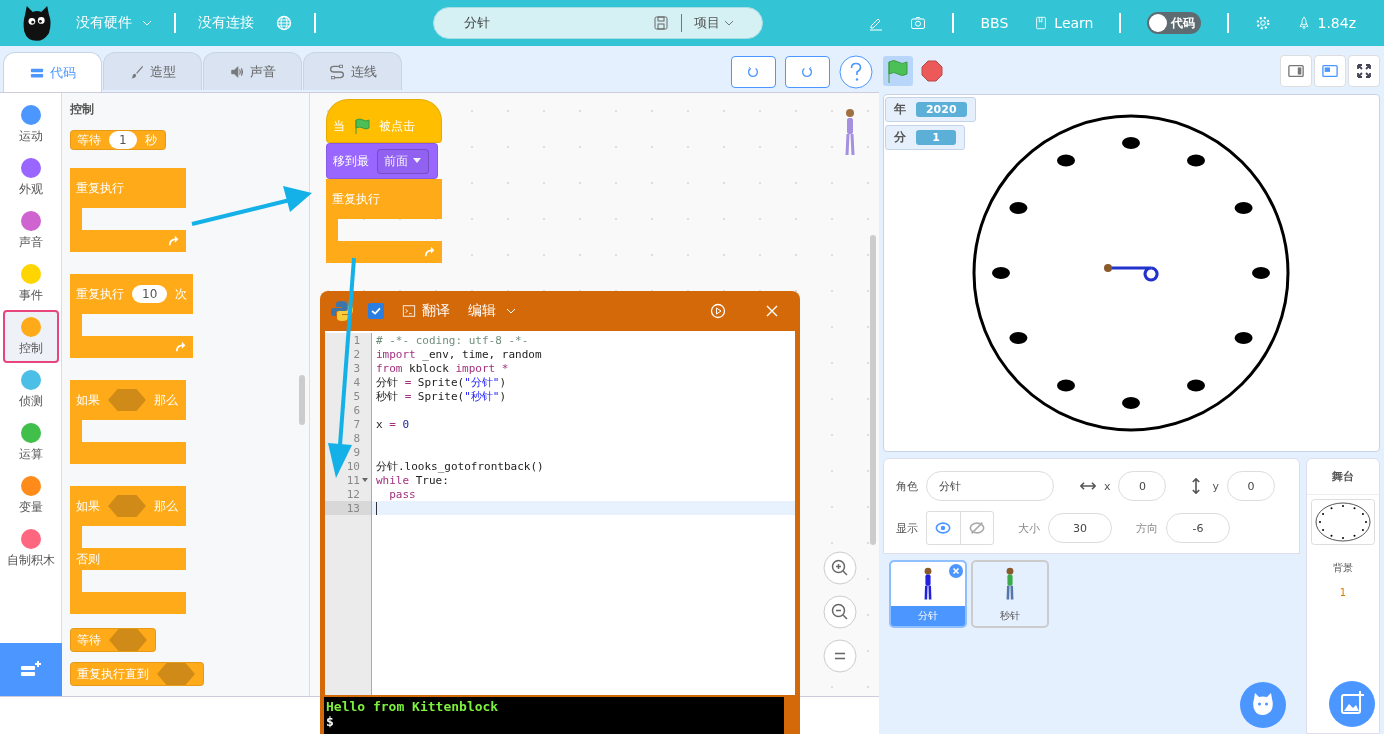  What do you see at coordinates (353, 508) in the screenshot?
I see `line-number: 13` at bounding box center [353, 508].